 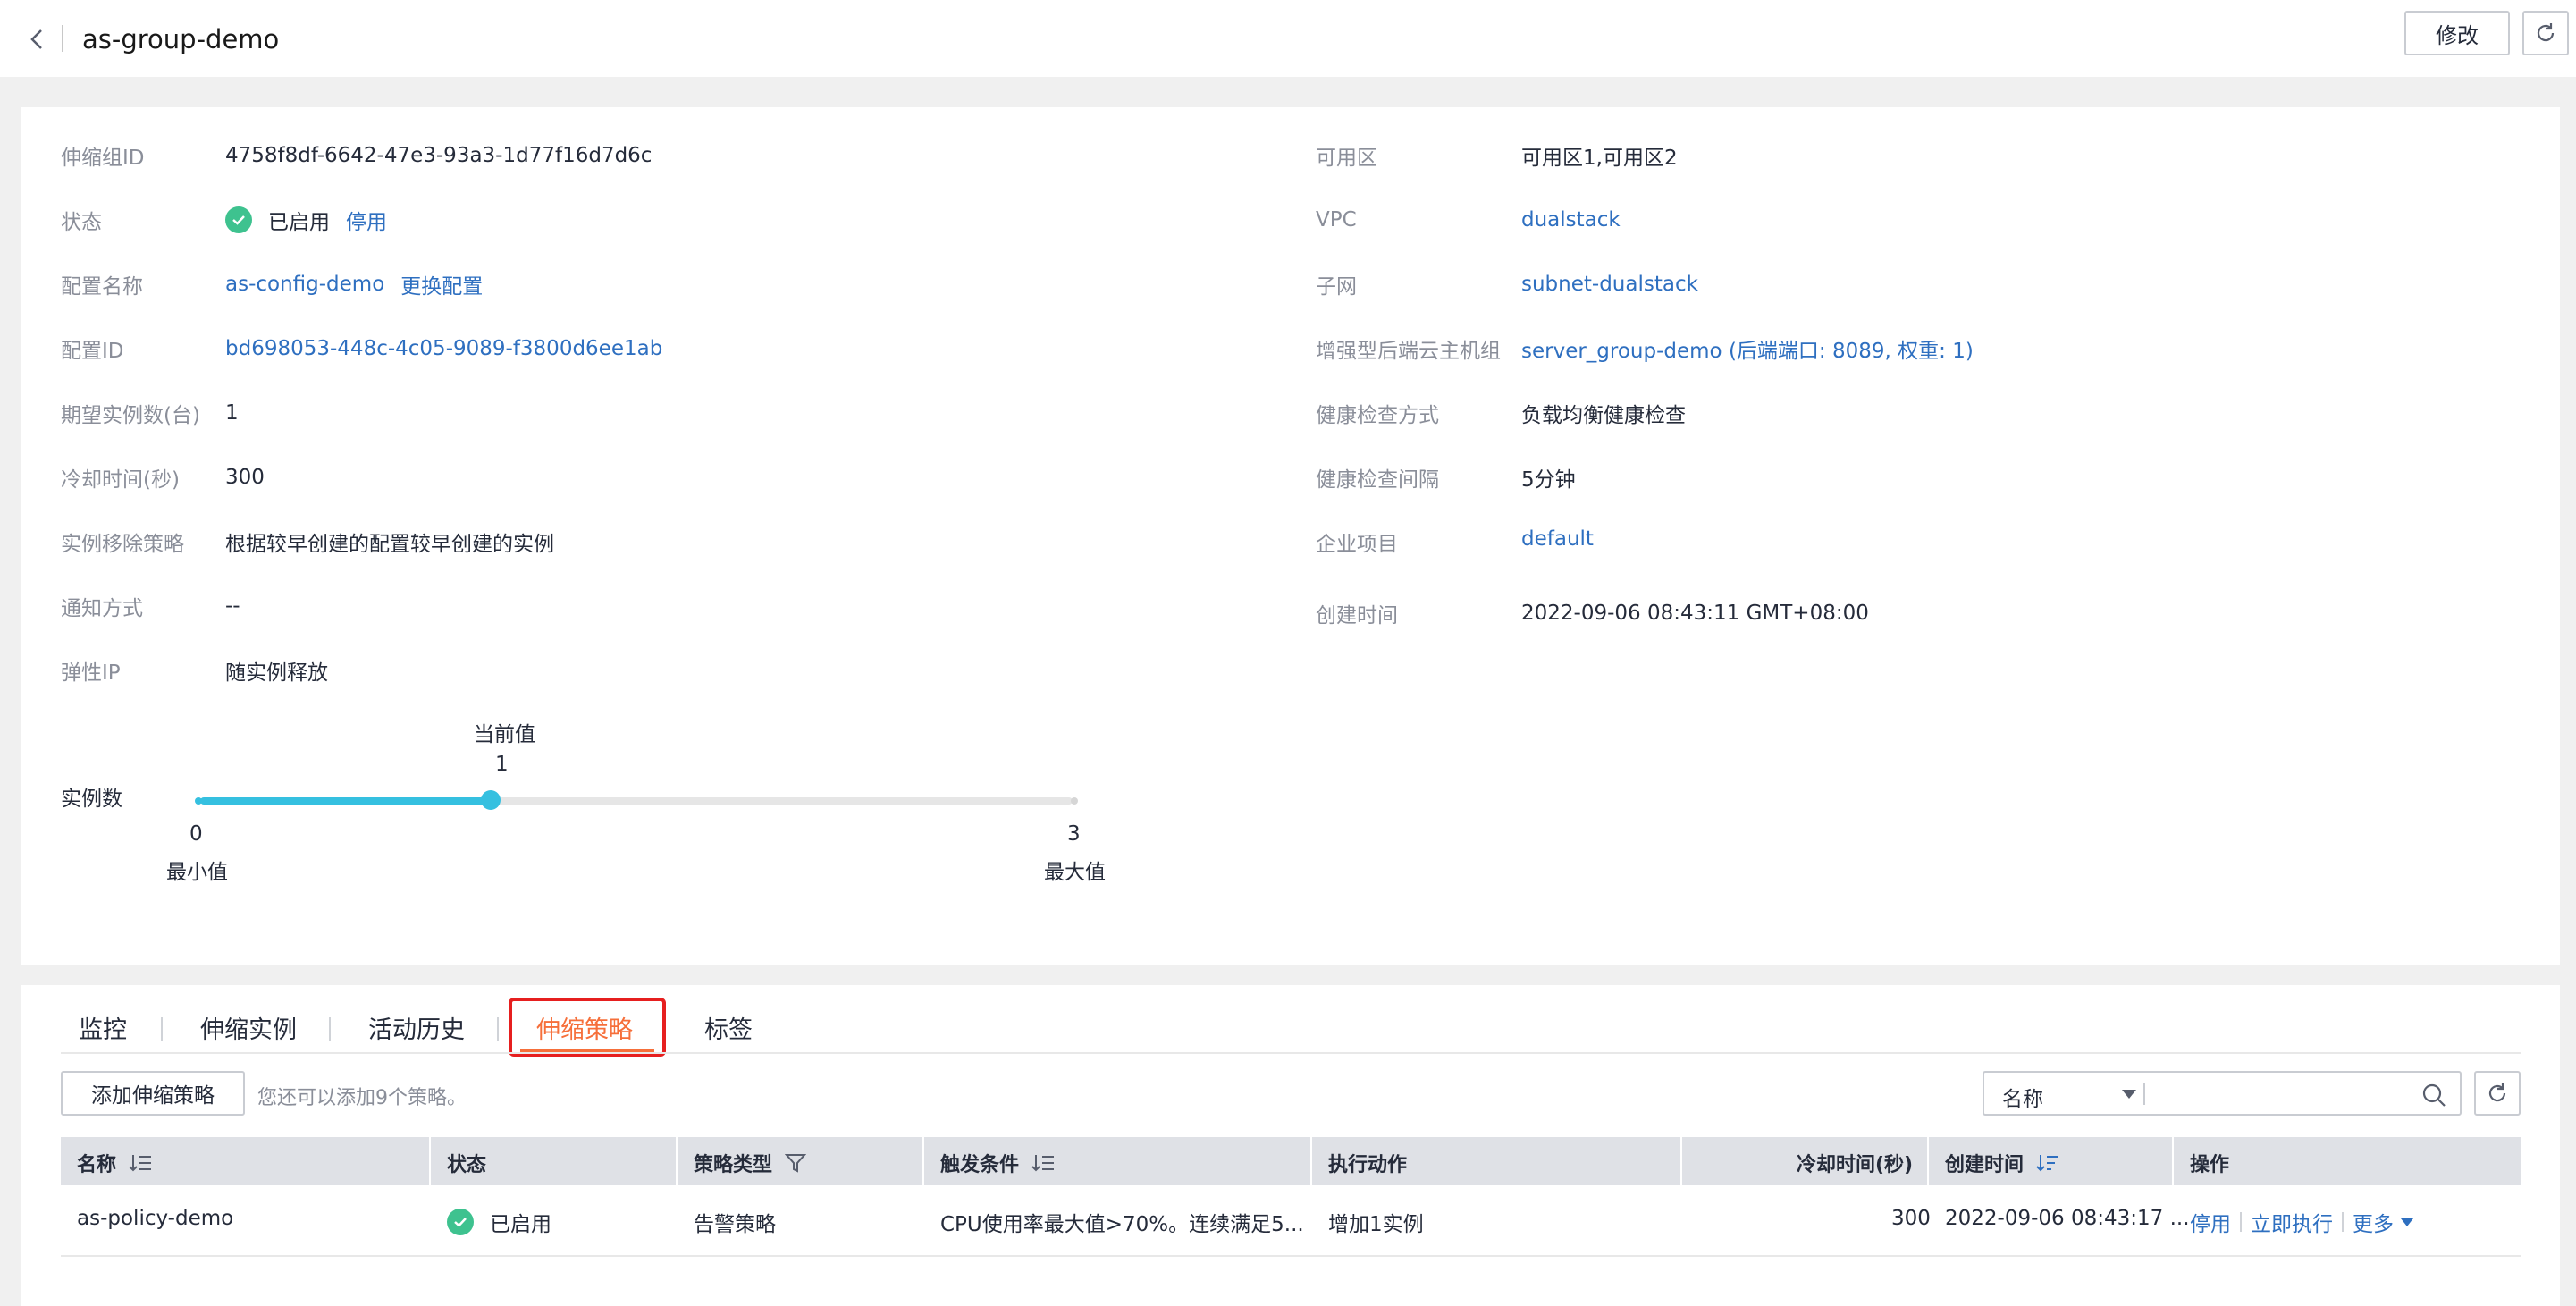 I want to click on top-bar: as-group-demo 修改, so click(x=1288, y=38).